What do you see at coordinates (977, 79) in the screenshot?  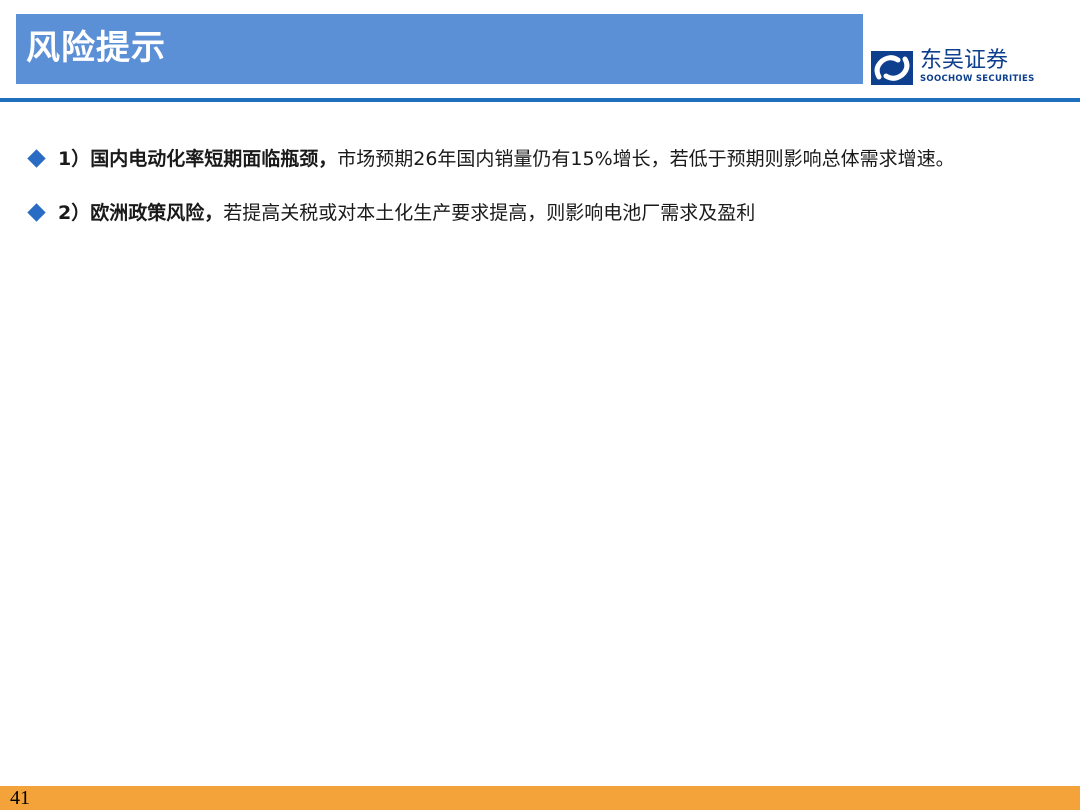 I see `logo-name-en: SOOCHOW SECURITIES` at bounding box center [977, 79].